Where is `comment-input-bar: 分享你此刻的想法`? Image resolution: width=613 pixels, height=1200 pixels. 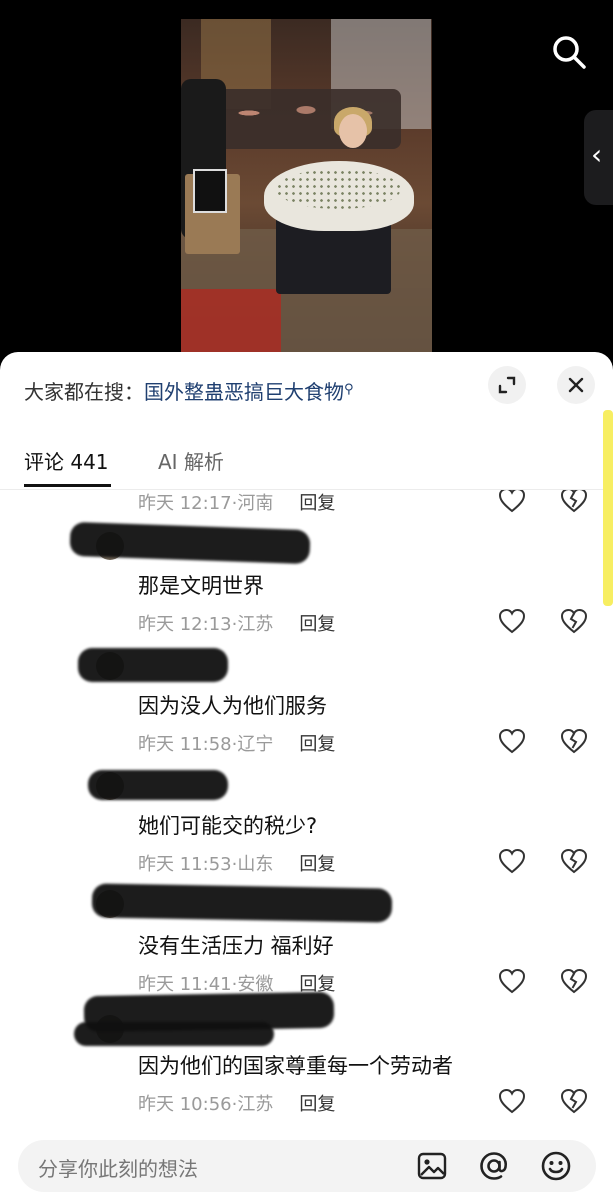
comment-input-bar: 分享你此刻的想法 is located at coordinates (307, 1166).